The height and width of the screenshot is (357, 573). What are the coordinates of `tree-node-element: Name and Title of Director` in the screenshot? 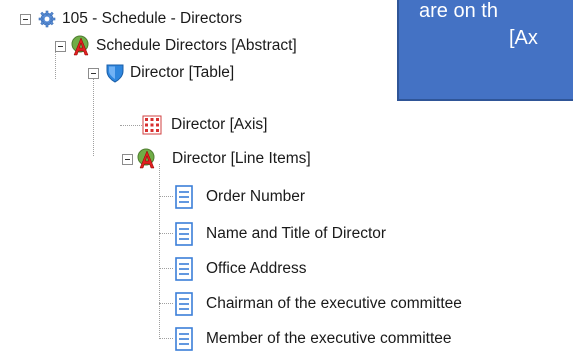 It's located at (286, 234).